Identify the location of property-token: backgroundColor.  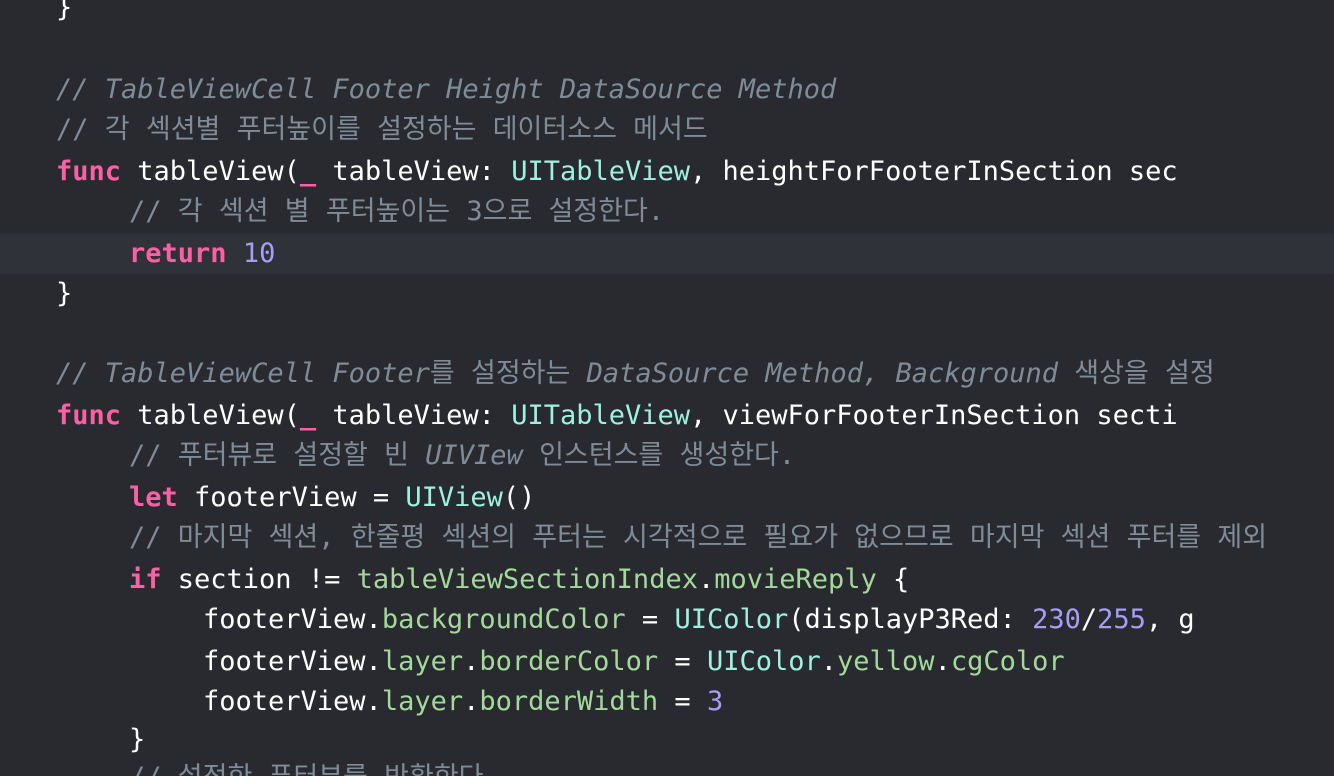
(503, 619).